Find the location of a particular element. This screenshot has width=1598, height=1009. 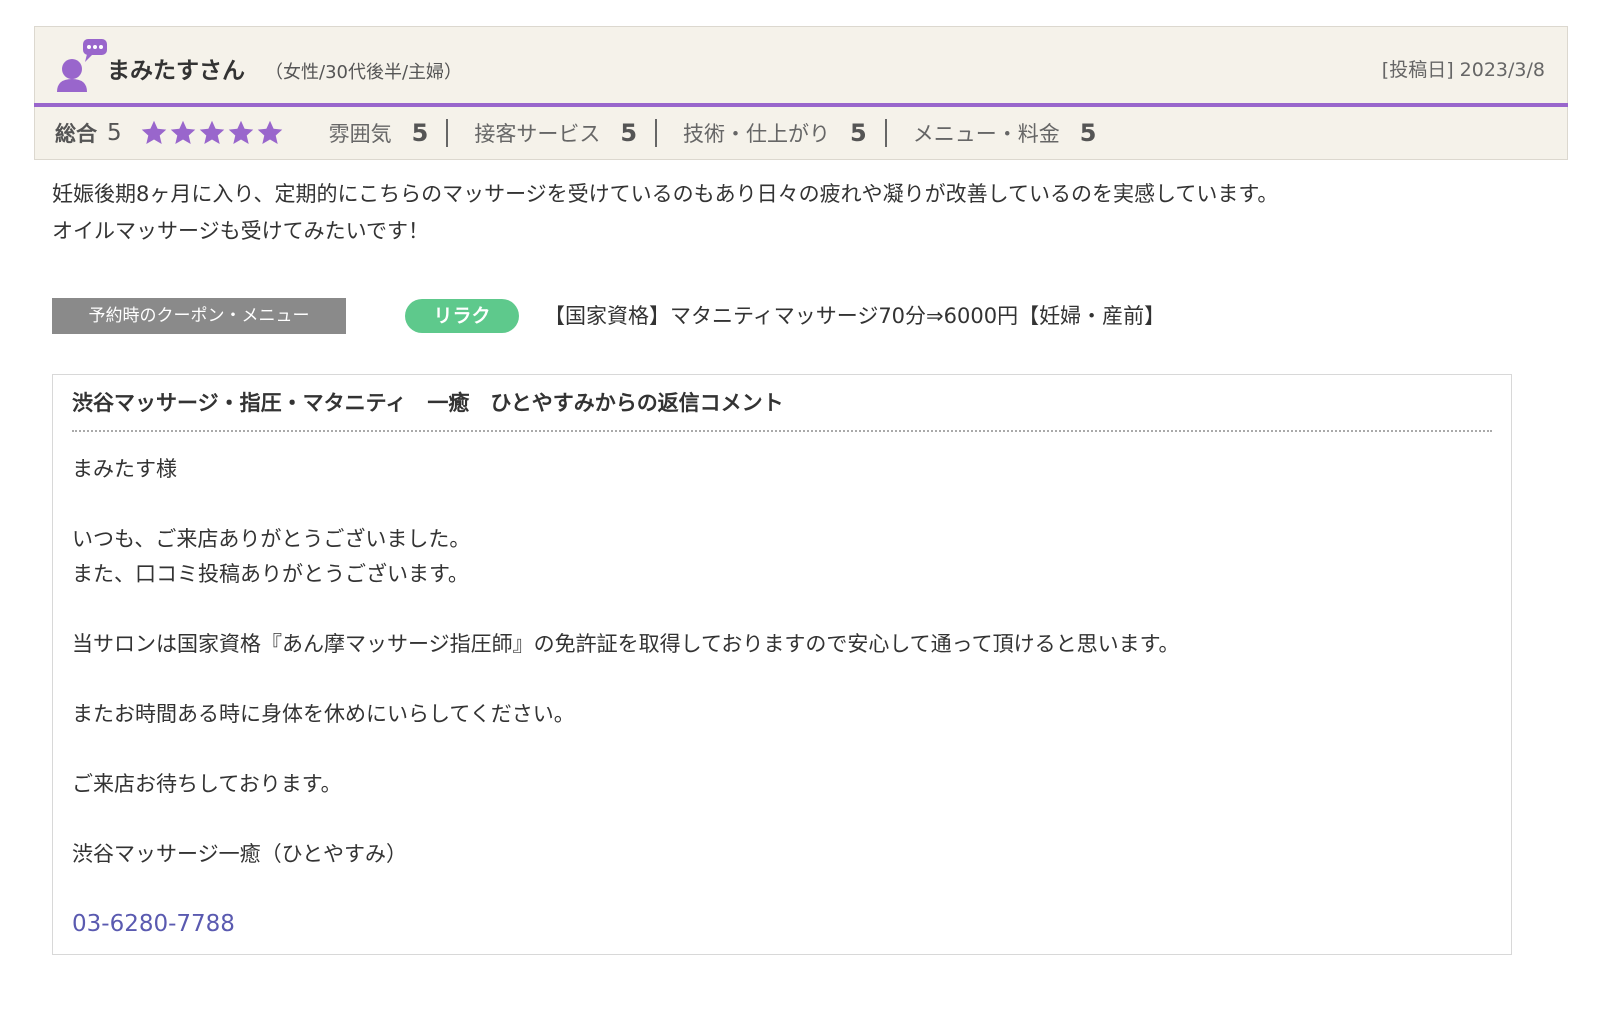

reply-title: 渋谷マッサージ・指圧・マタニティ 一癒 ひとやすみからの返信コメント is located at coordinates (428, 403).